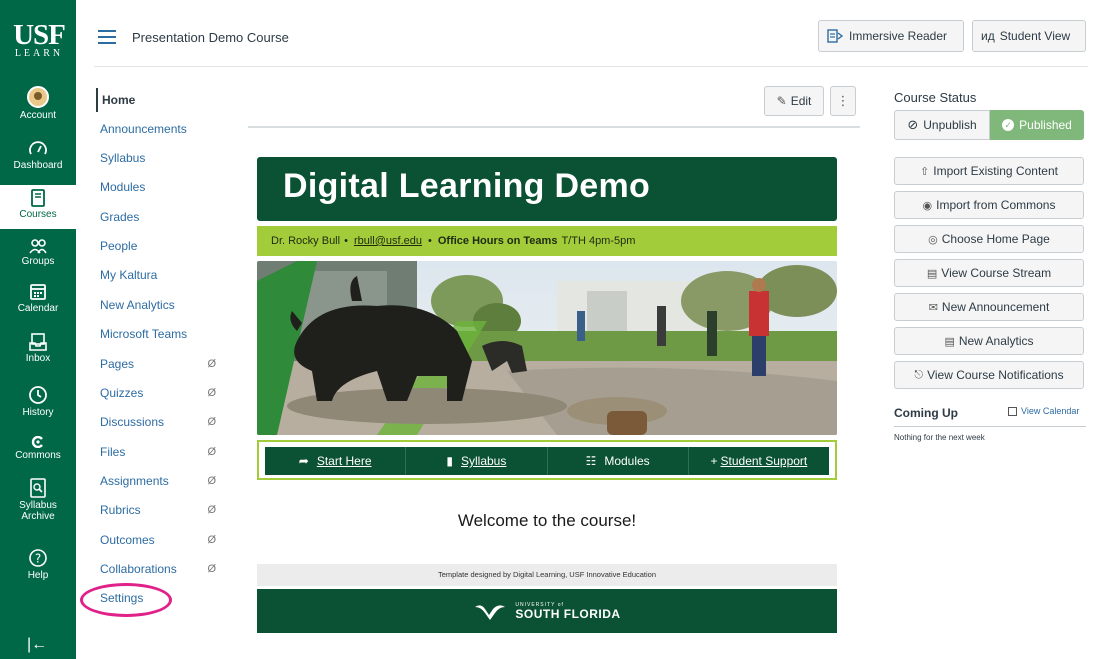 The image size is (1096, 659). Describe the element at coordinates (989, 273) in the screenshot. I see `view-course-stream-button: ▤ View Course Stream` at that location.